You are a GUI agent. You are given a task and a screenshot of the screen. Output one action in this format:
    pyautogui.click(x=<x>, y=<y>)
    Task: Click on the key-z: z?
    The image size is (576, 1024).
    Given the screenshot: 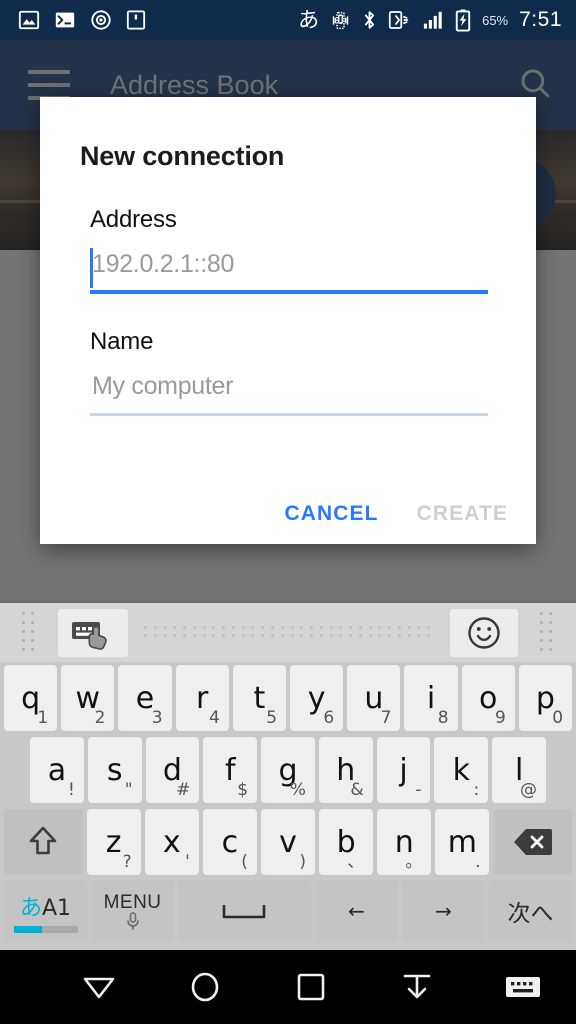 What is the action you would take?
    pyautogui.click(x=113, y=842)
    